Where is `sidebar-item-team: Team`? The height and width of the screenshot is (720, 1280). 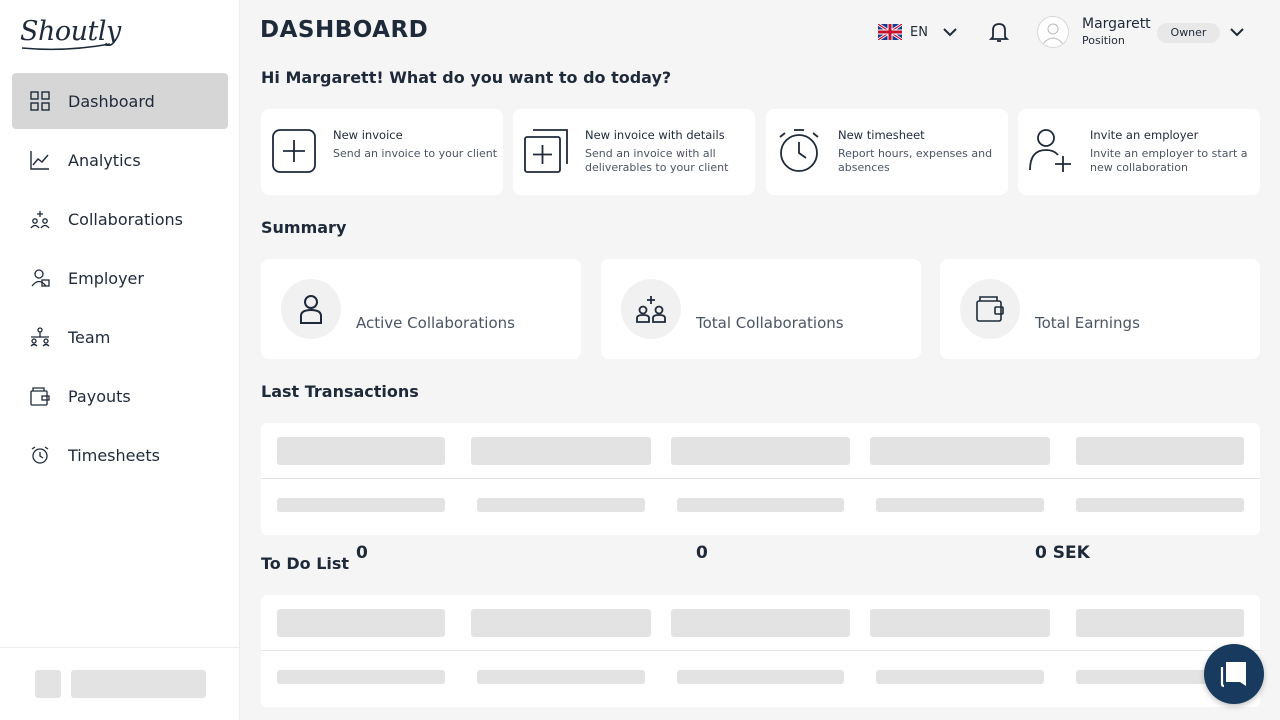
sidebar-item-team: Team is located at coordinates (120, 337).